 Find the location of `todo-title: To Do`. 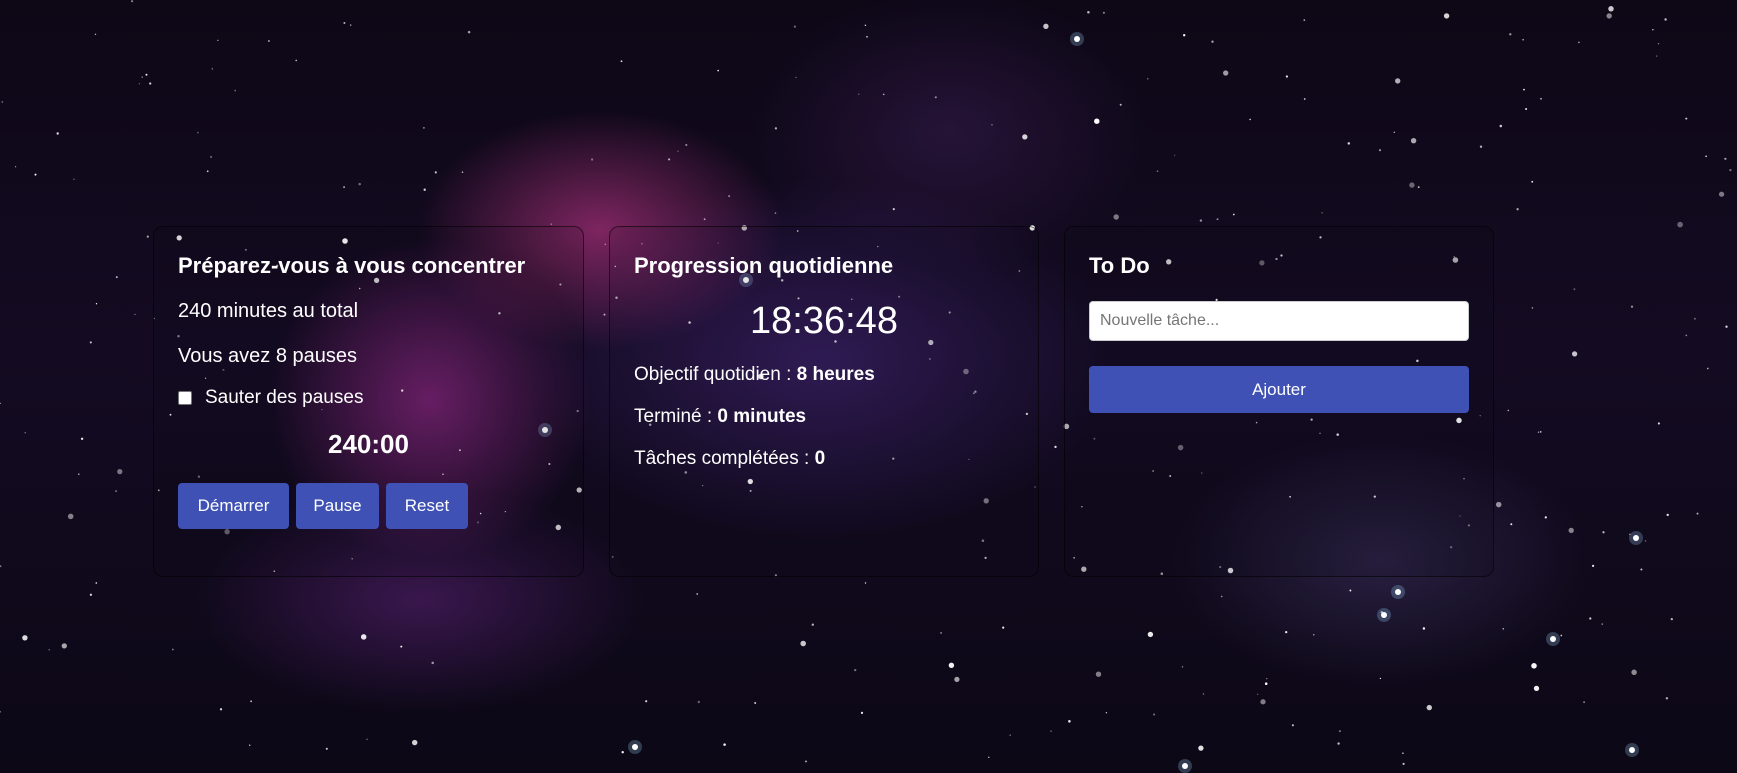

todo-title: To Do is located at coordinates (1119, 265).